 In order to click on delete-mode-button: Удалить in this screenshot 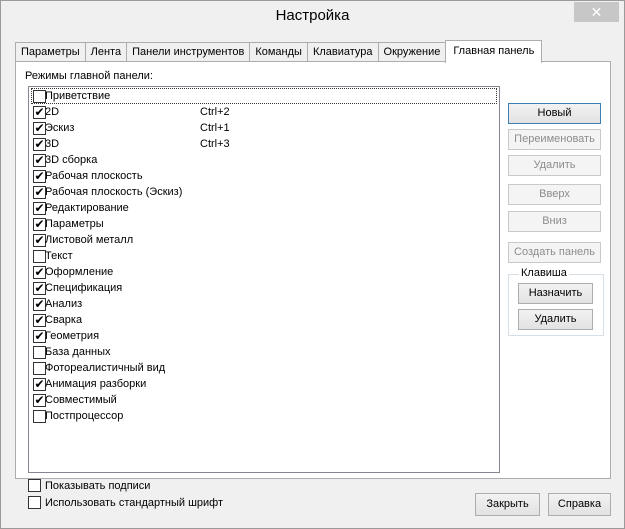, I will do `click(554, 165)`.